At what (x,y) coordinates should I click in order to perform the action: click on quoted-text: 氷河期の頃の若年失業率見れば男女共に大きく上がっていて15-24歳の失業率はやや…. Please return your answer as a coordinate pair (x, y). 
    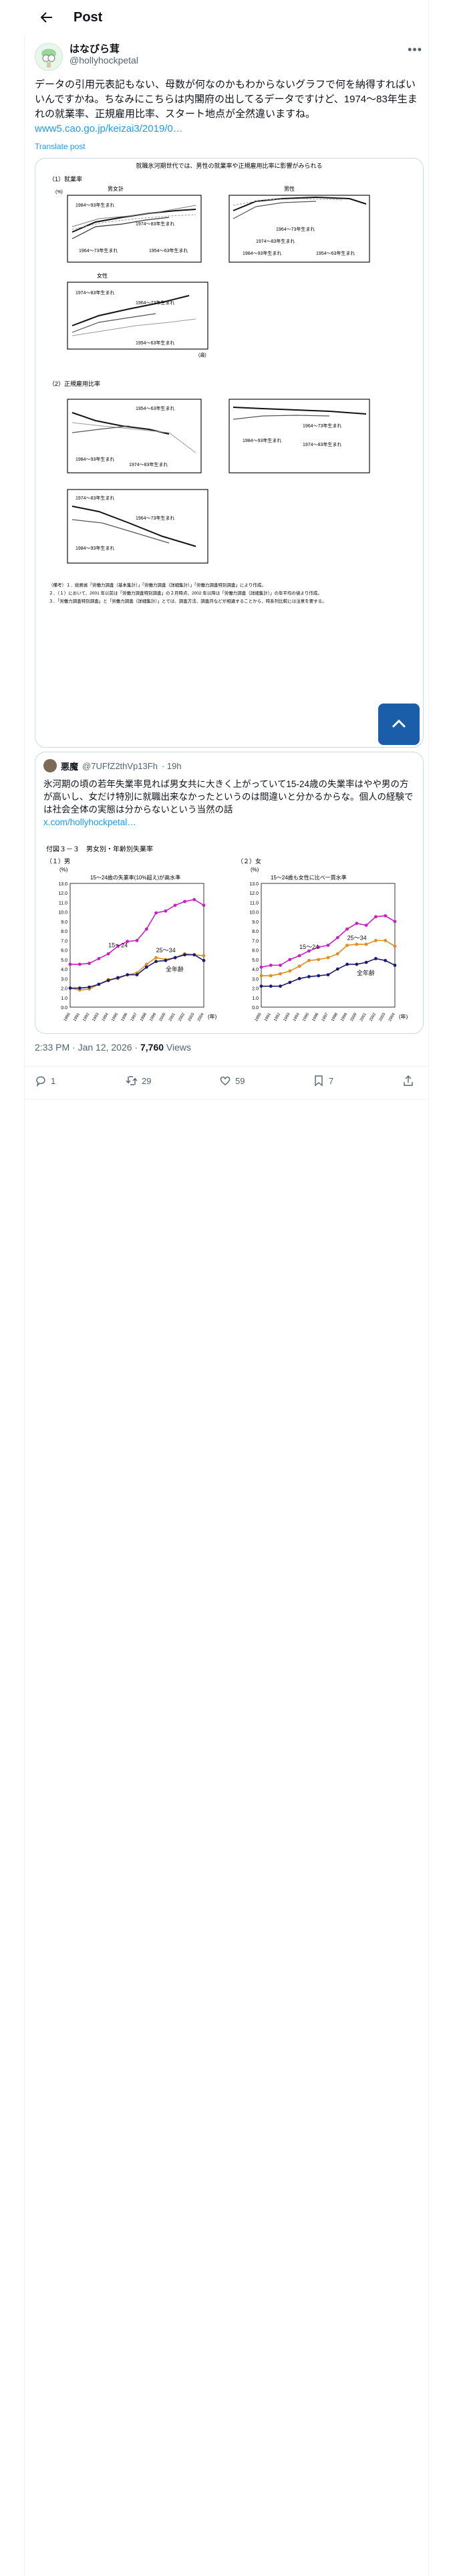
    Looking at the image, I should click on (229, 804).